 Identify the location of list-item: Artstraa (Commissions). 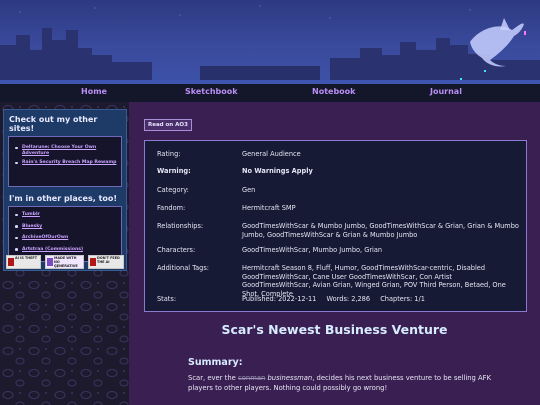
(65, 250).